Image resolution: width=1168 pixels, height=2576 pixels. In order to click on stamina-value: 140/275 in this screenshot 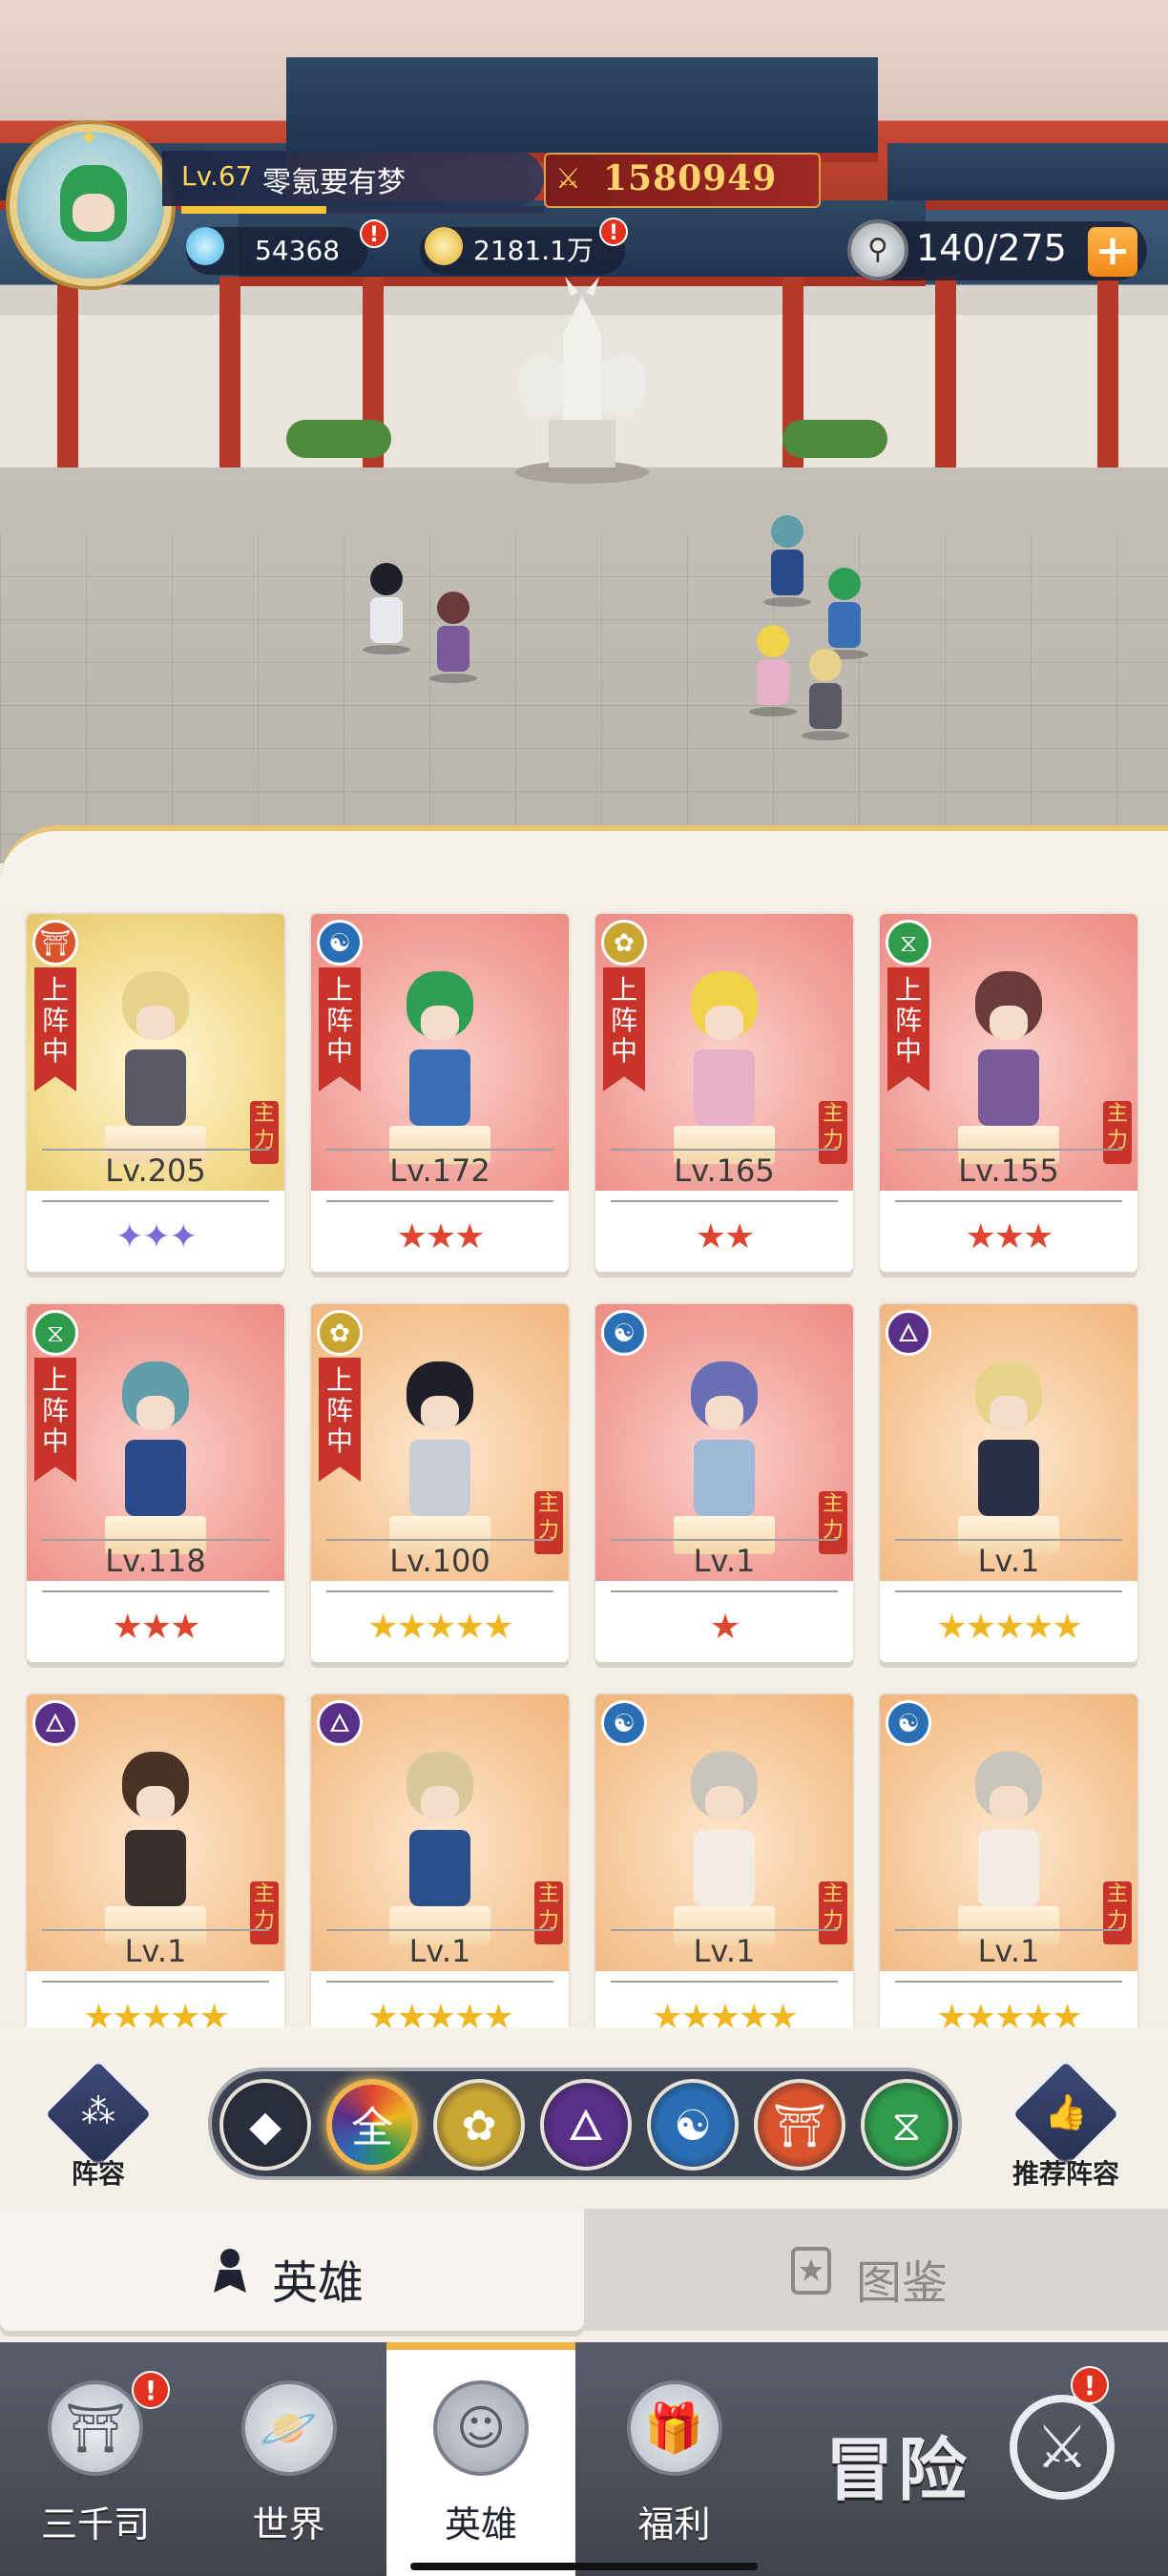, I will do `click(991, 248)`.